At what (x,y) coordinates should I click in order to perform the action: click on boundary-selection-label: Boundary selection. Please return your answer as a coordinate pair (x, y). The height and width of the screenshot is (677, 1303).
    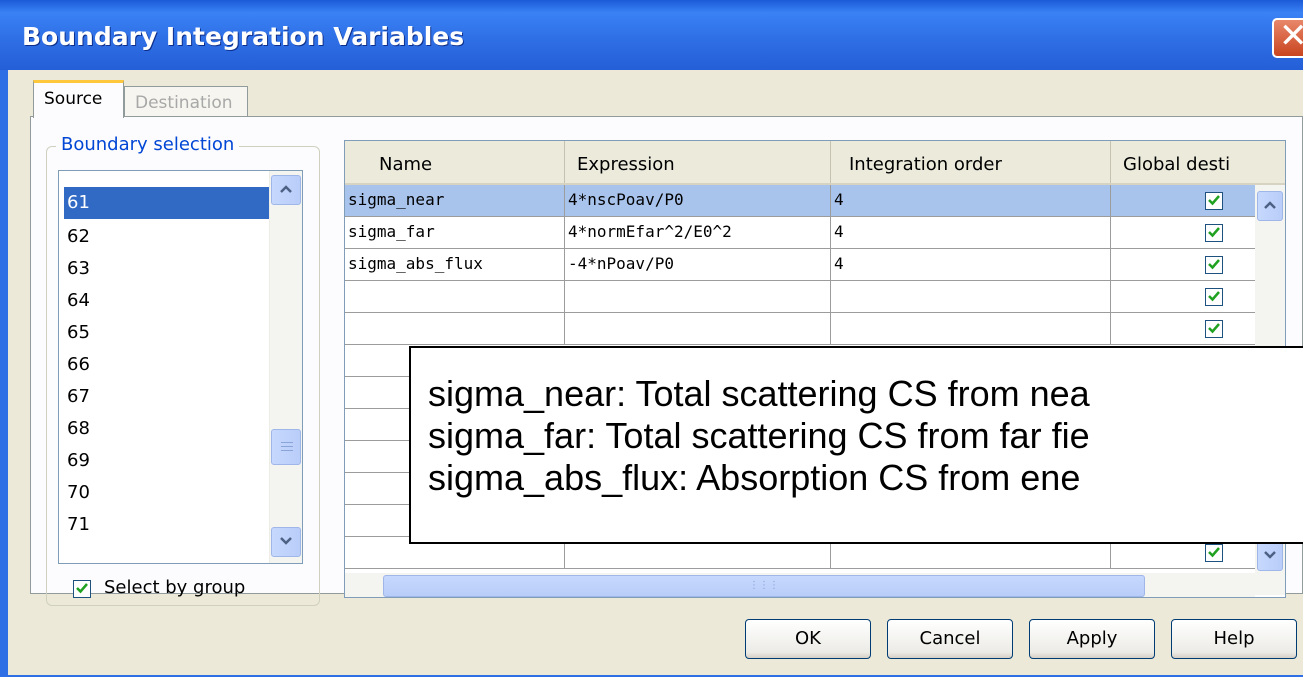
    Looking at the image, I should click on (148, 144).